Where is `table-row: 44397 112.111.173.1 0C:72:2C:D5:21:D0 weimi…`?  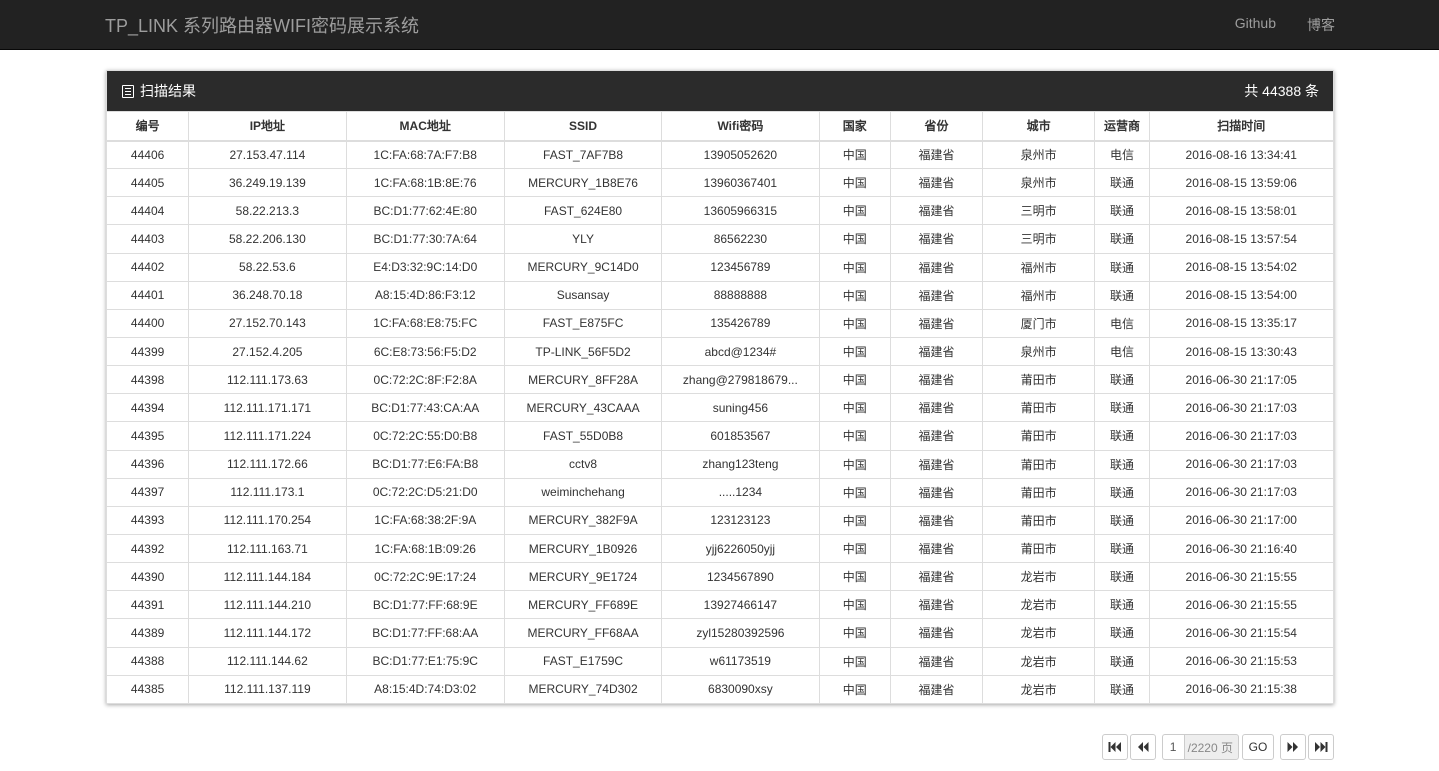 table-row: 44397 112.111.173.1 0C:72:2C:D5:21:D0 weimi… is located at coordinates (720, 492).